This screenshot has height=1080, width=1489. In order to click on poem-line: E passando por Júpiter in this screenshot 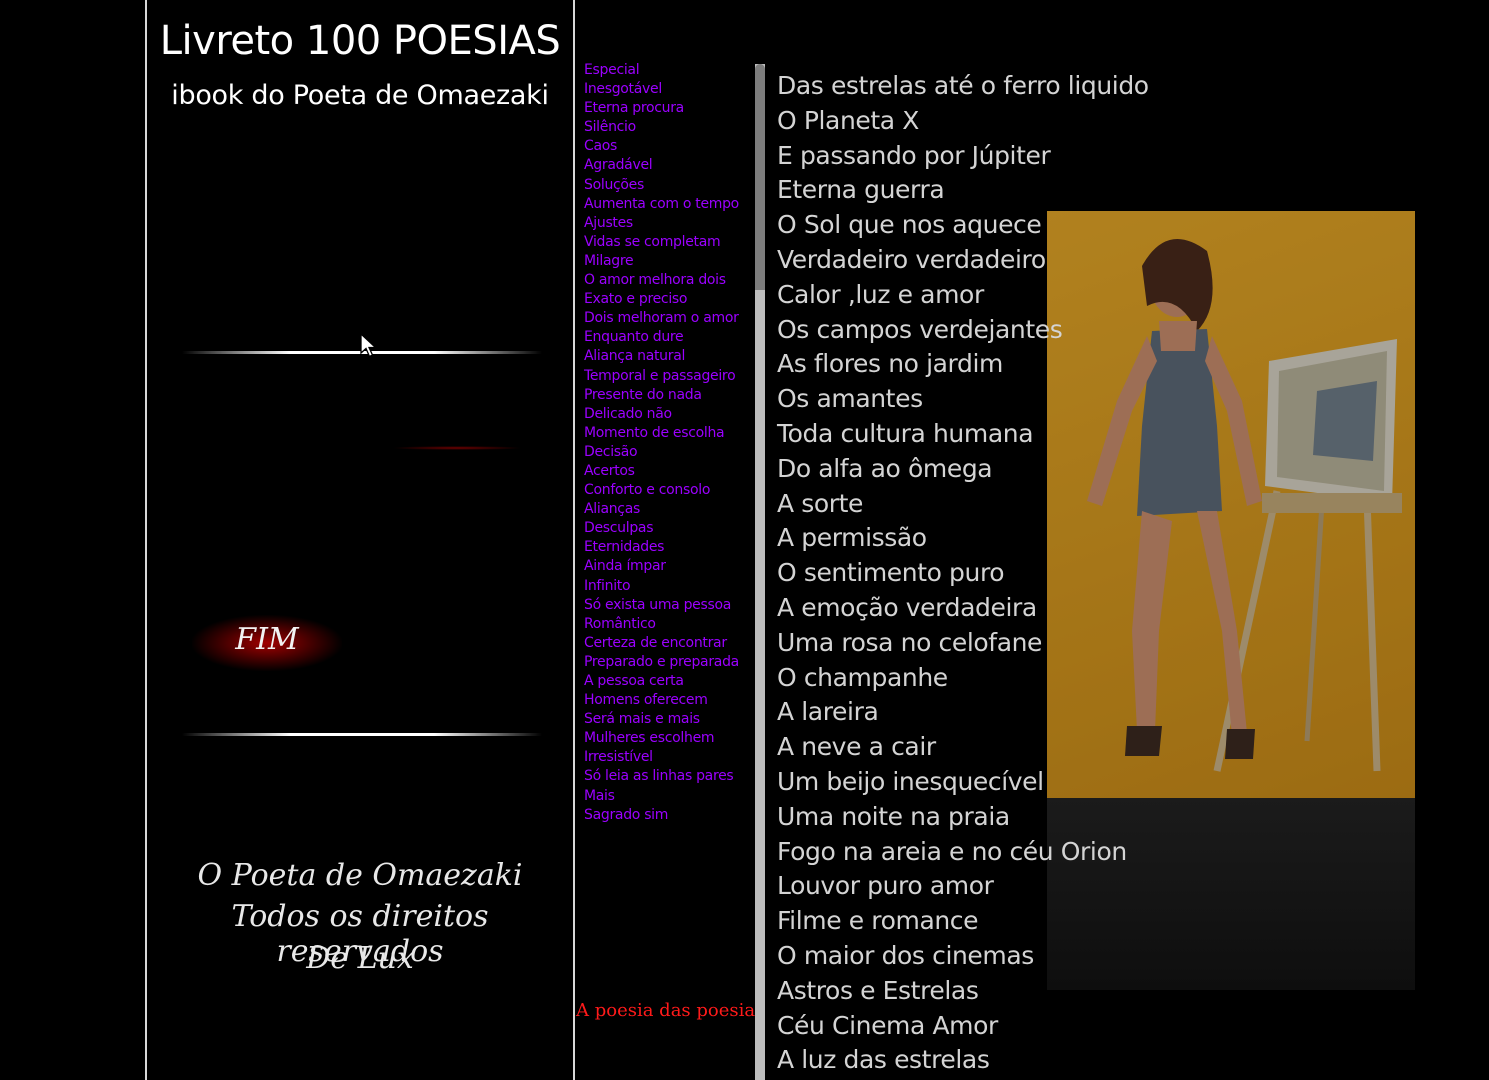, I will do `click(914, 155)`.